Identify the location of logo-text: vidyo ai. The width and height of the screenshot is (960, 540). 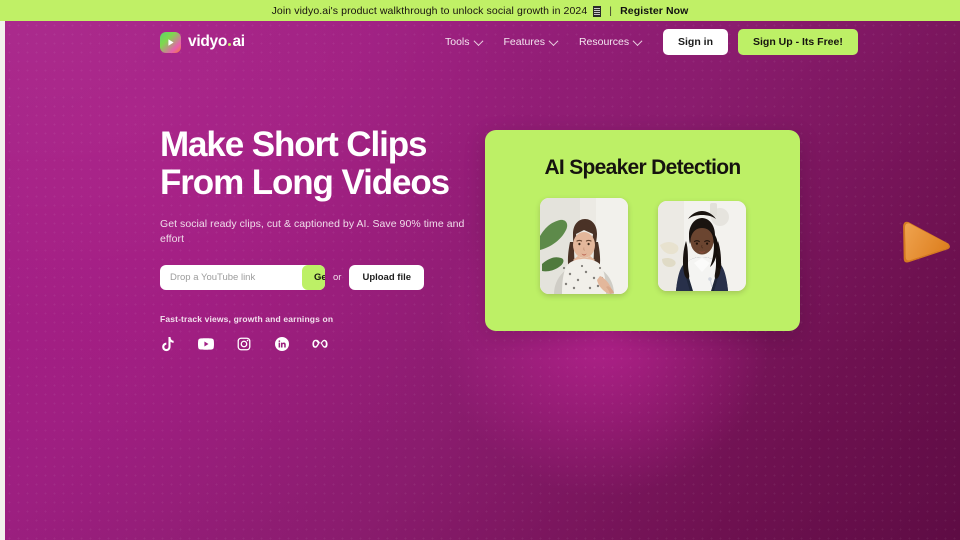
(216, 42).